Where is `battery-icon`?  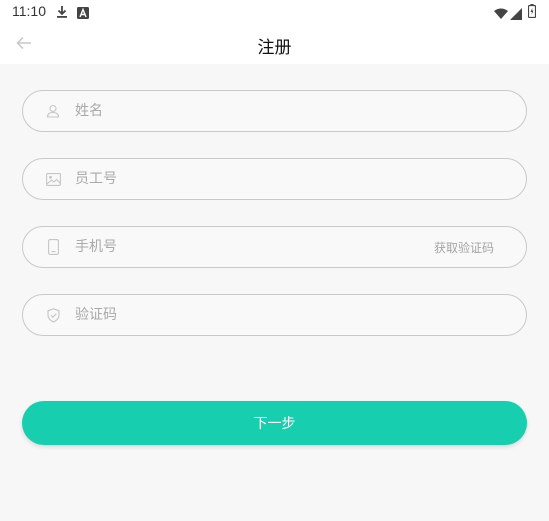
battery-icon is located at coordinates (532, 12).